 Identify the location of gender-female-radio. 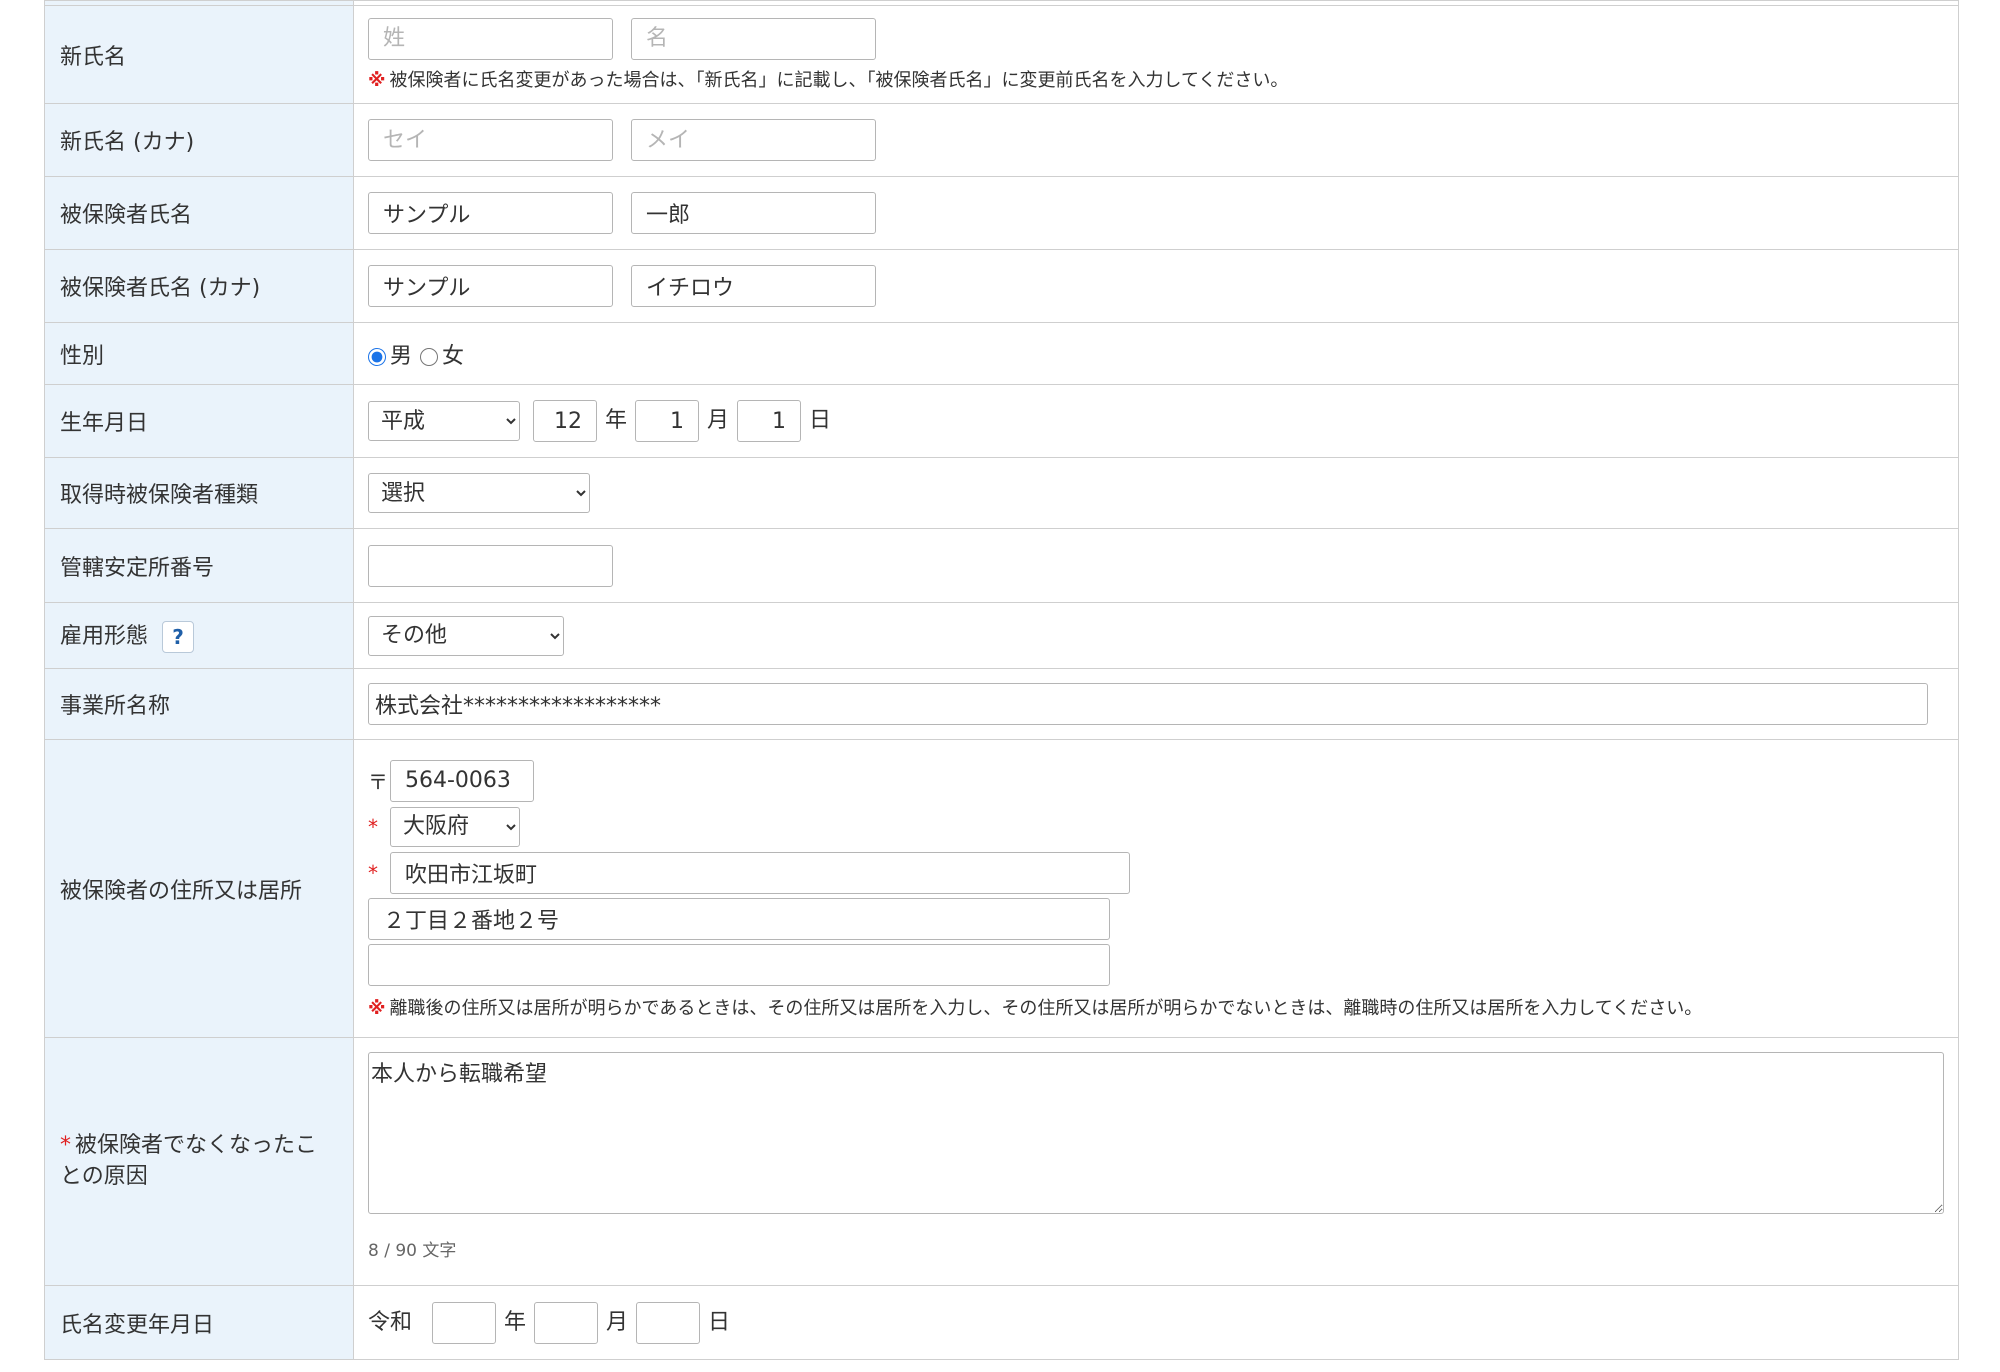
(429, 356).